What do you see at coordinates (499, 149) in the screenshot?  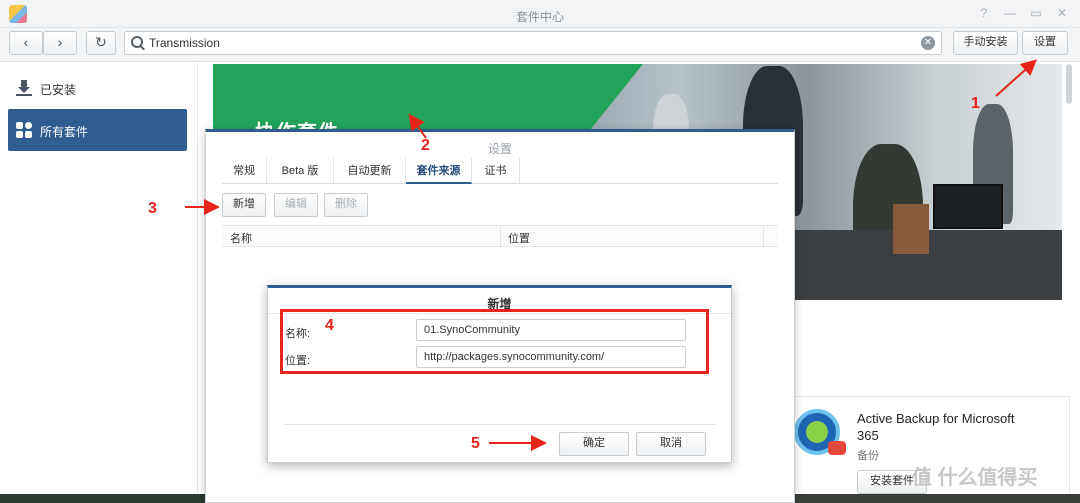 I see `dialog-title: 设置` at bounding box center [499, 149].